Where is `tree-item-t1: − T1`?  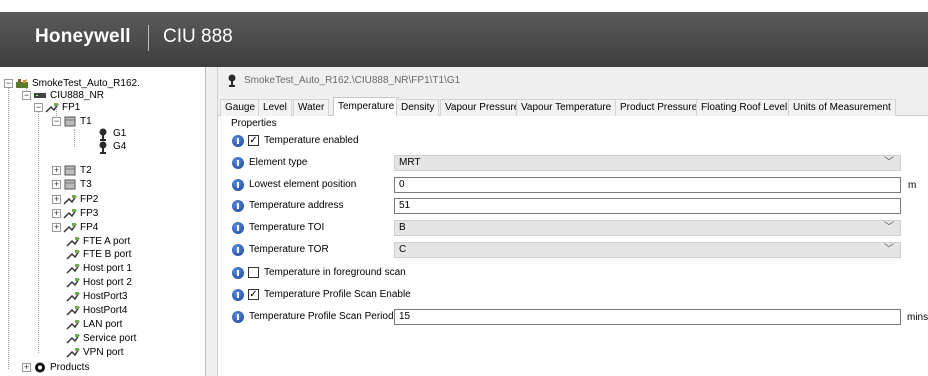 tree-item-t1: − T1 is located at coordinates (72, 121).